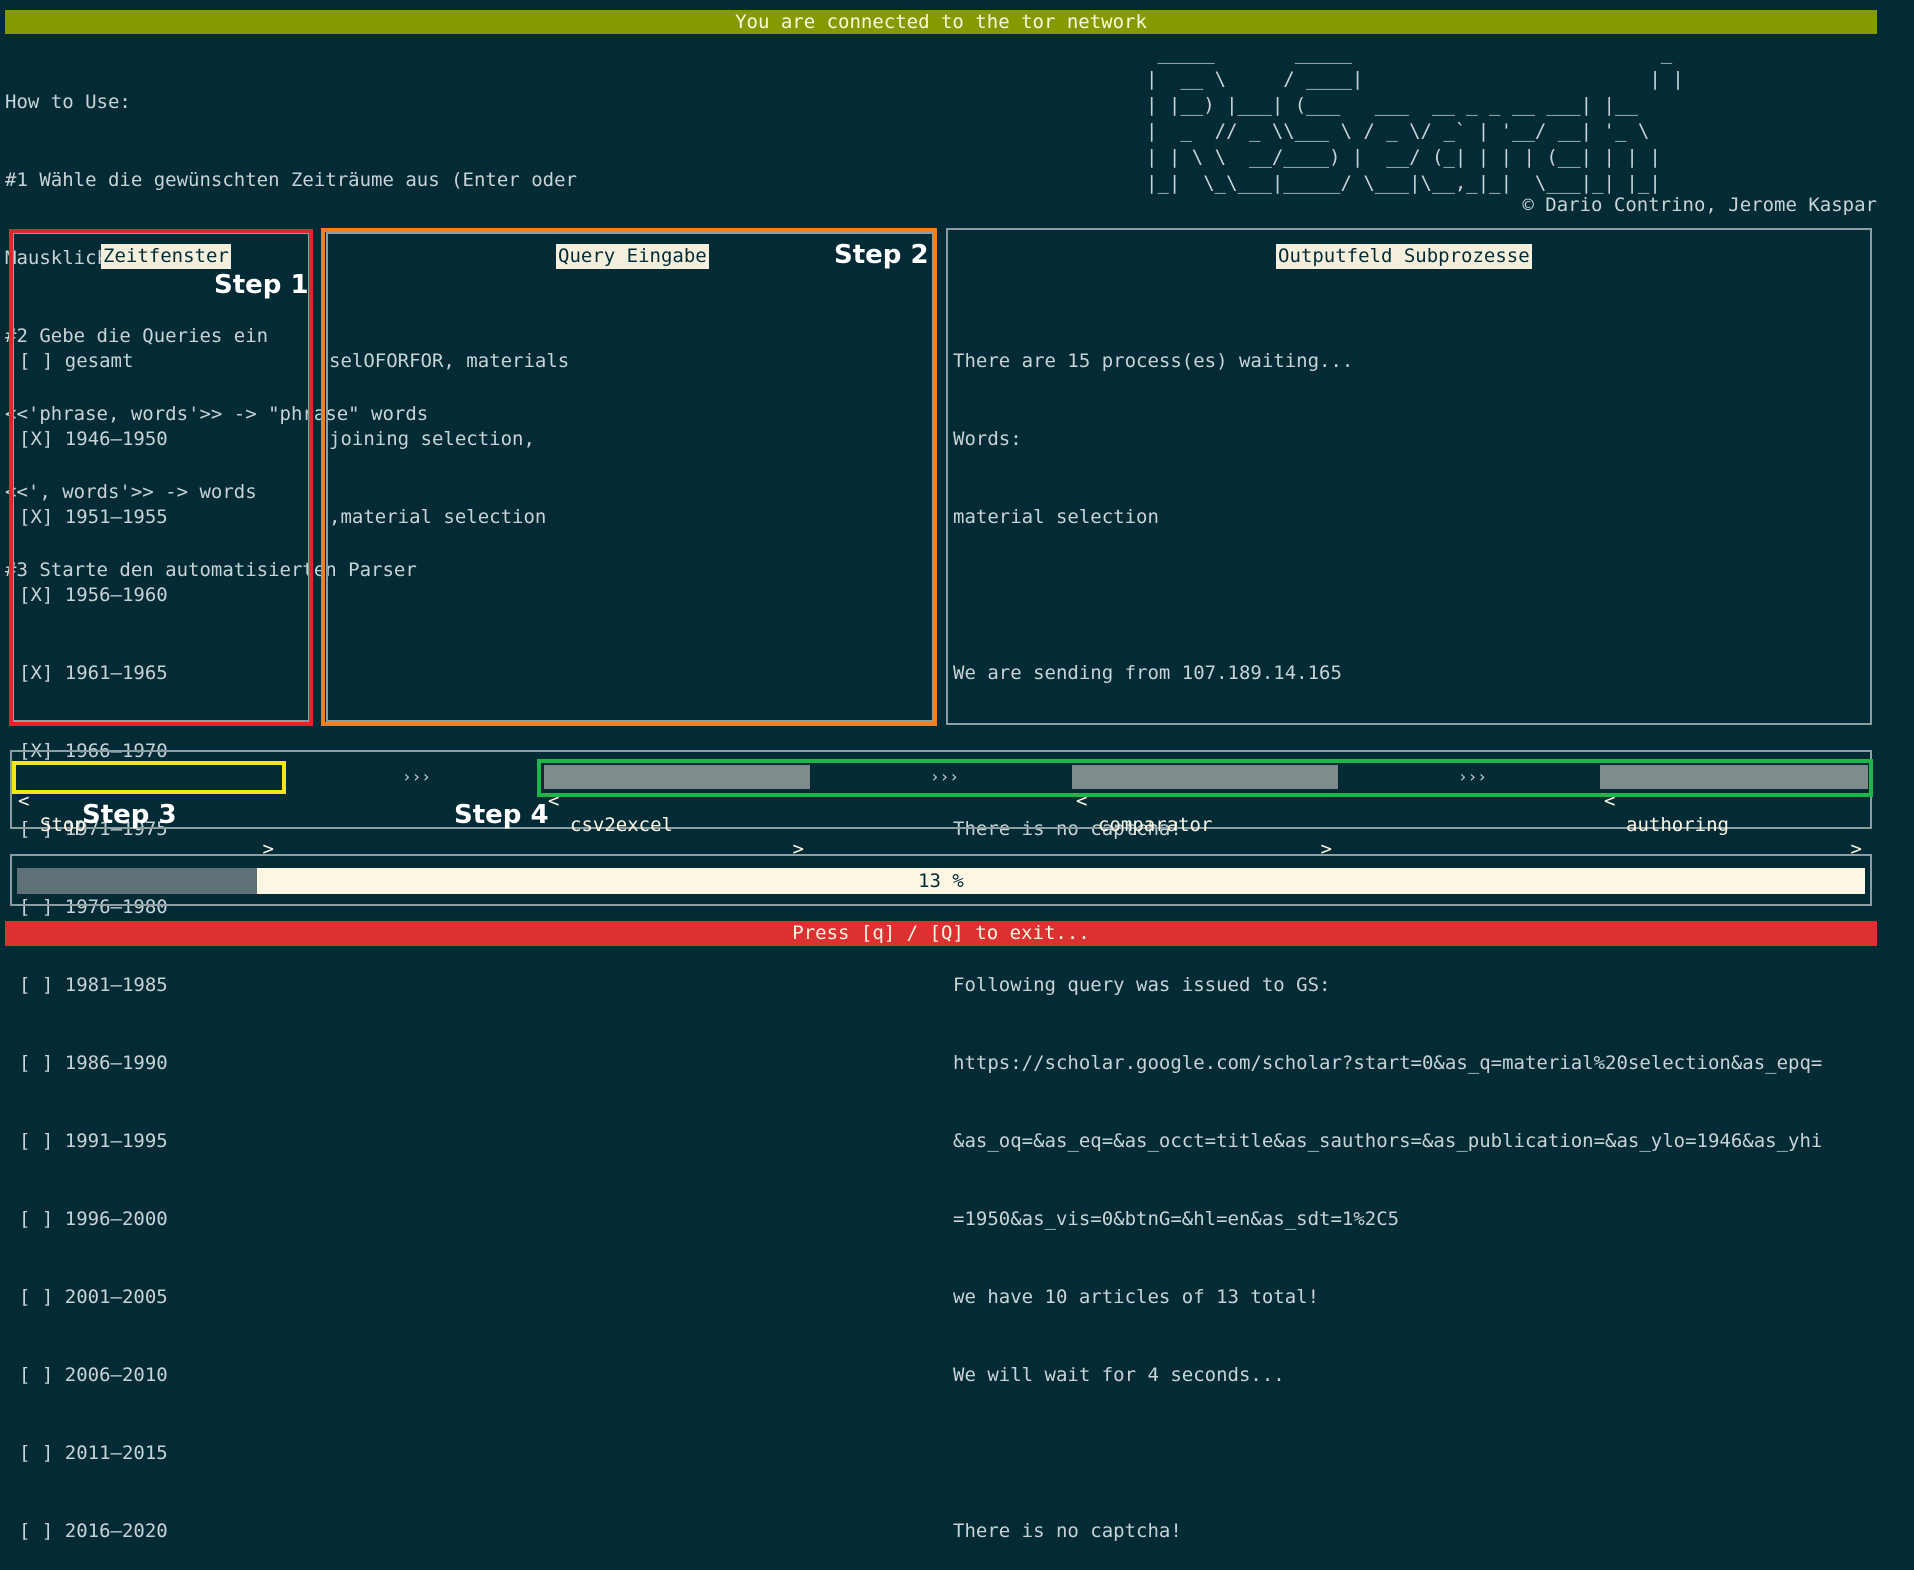  What do you see at coordinates (93, 1219) in the screenshot?
I see `period-checkbox-1996: [ ] 1996–2000` at bounding box center [93, 1219].